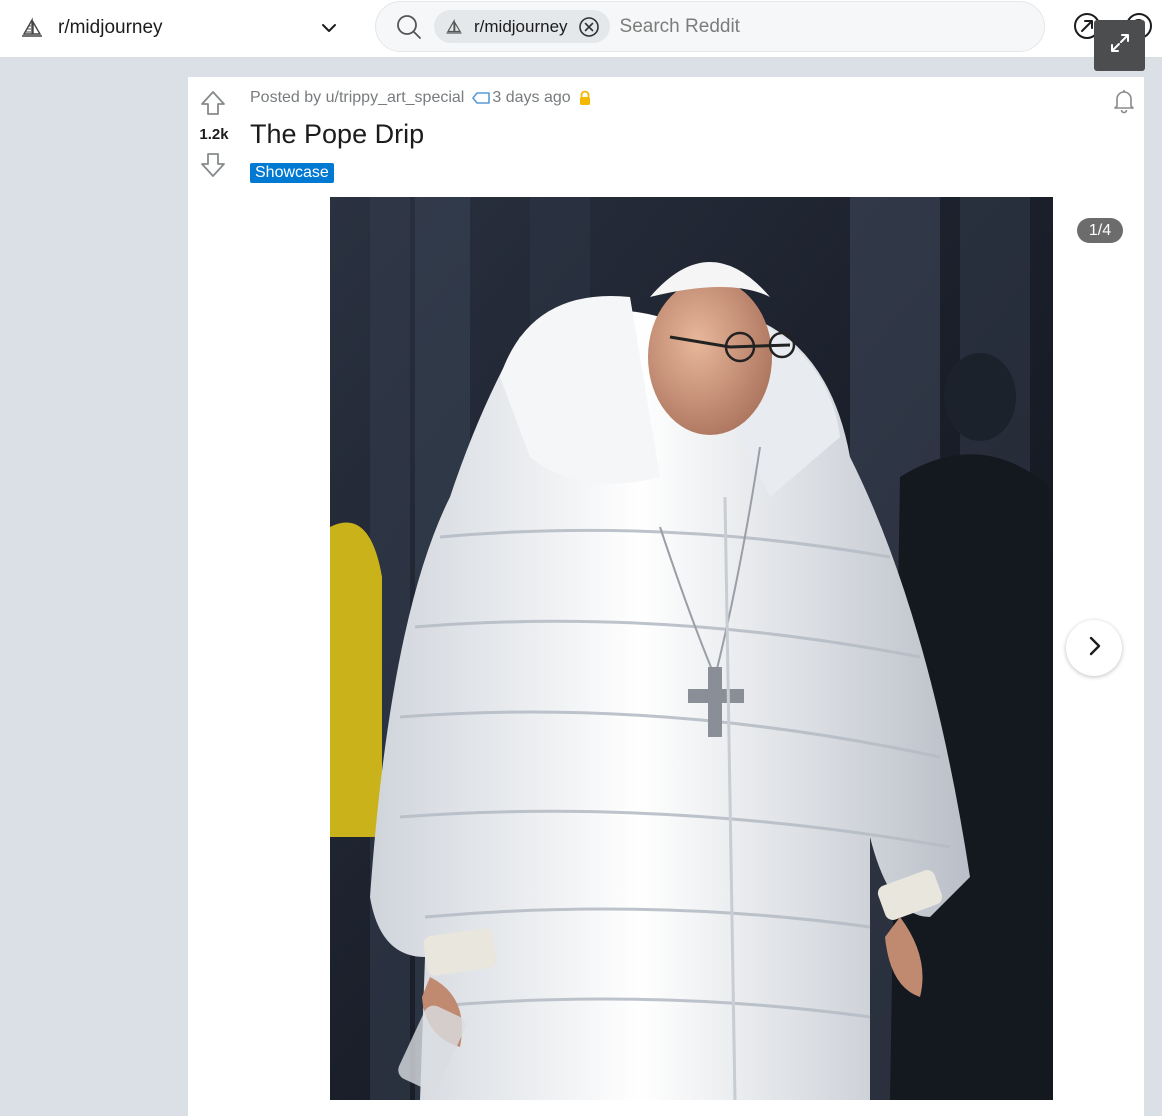 The image size is (1162, 1116). I want to click on post-age: 3 days ago, so click(531, 98).